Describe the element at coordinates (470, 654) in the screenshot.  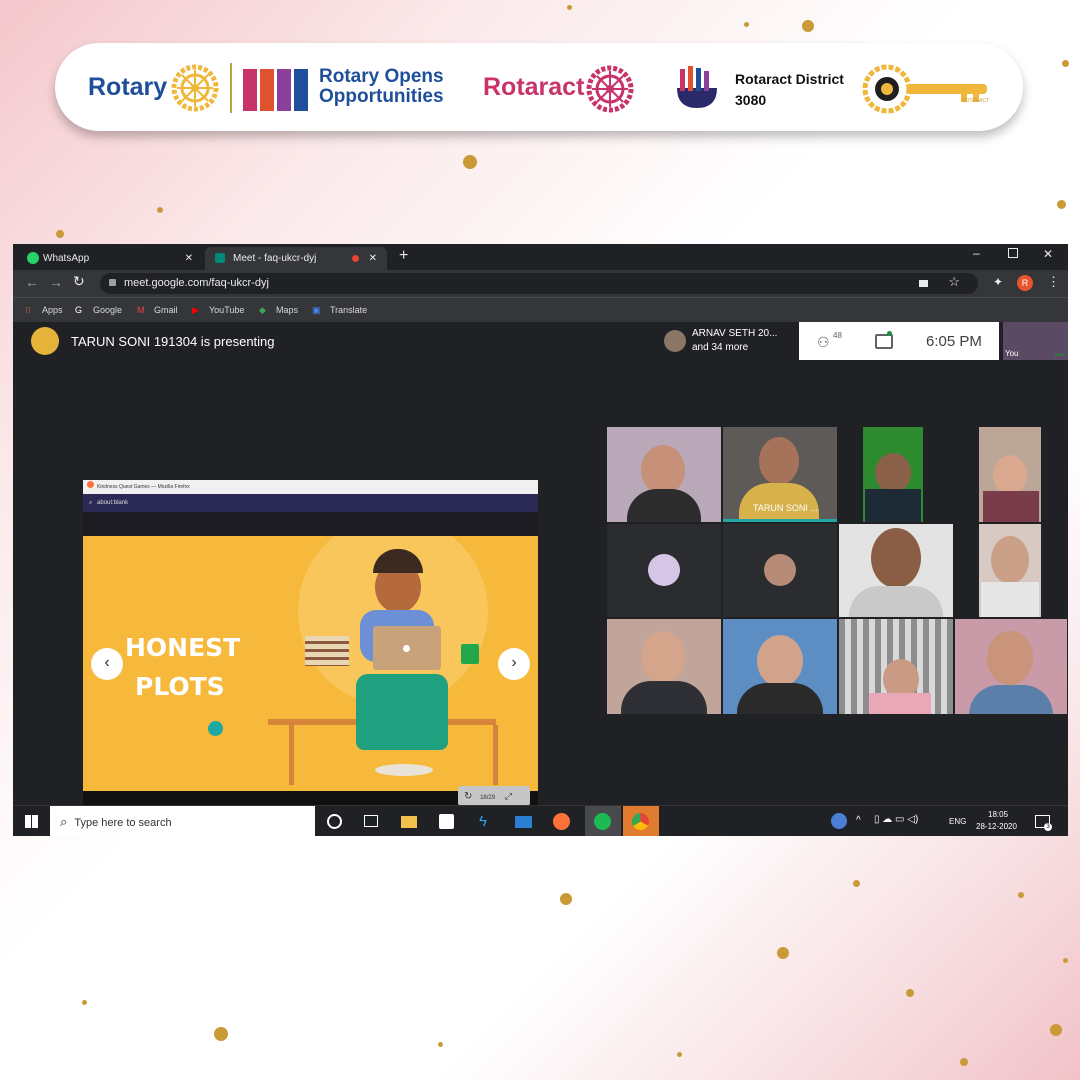
I see `mug` at that location.